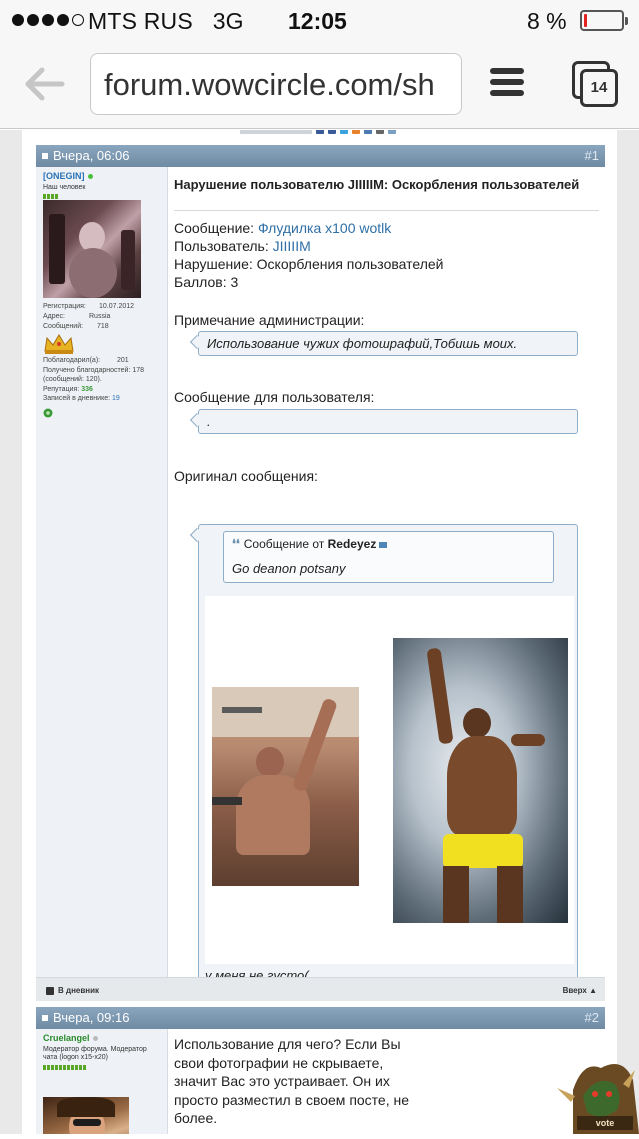 The image size is (639, 1139). Describe the element at coordinates (48, 411) in the screenshot. I see `award-icon` at that location.